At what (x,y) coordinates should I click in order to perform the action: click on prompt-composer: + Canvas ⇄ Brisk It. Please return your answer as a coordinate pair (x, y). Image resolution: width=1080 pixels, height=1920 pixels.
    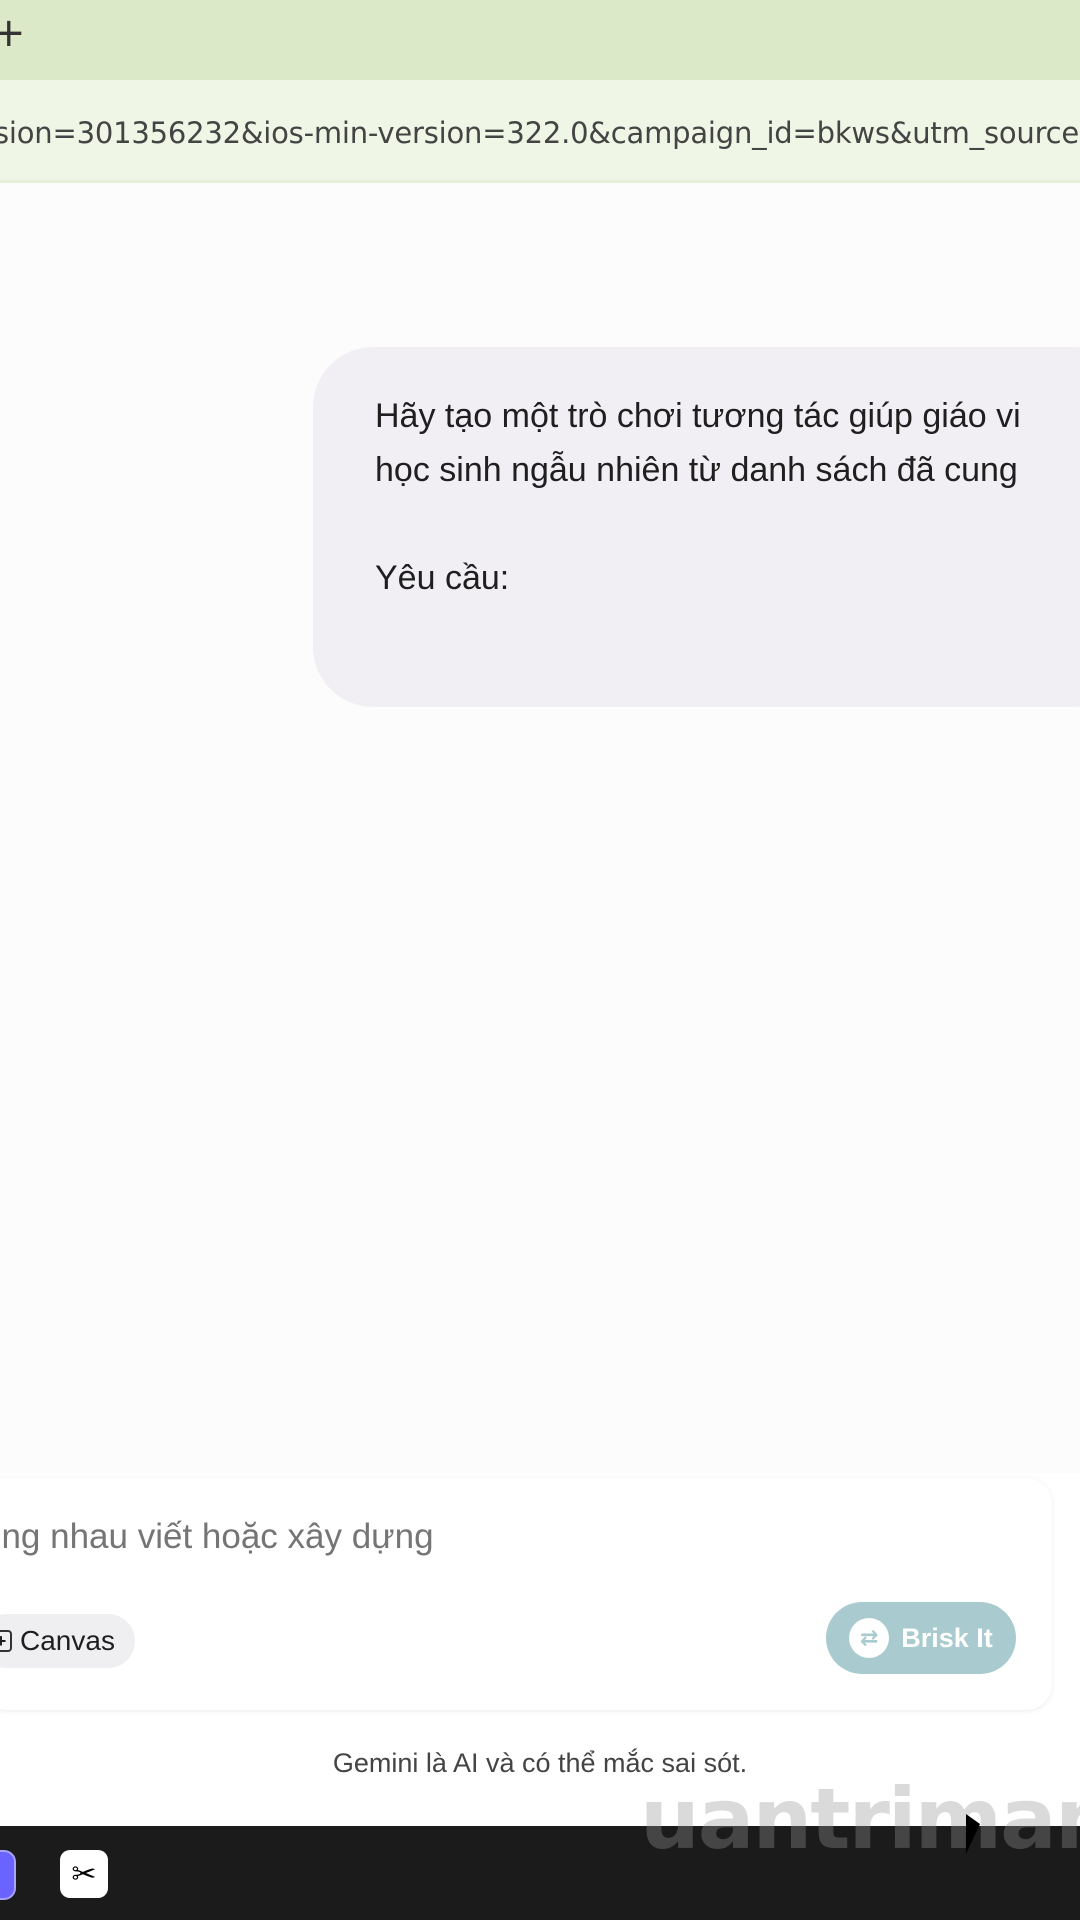
    Looking at the image, I should click on (526, 1594).